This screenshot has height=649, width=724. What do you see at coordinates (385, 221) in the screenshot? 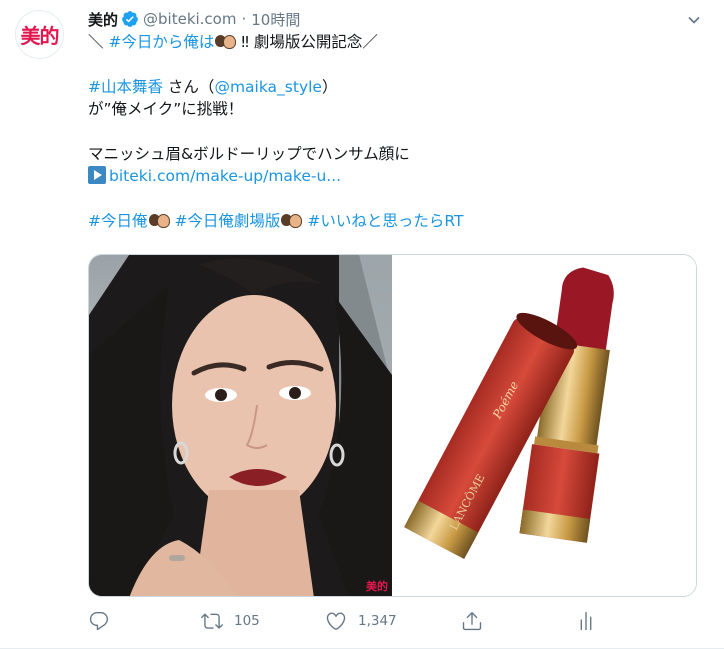
I see `hashtag-link: #いいねと思ったらRT` at bounding box center [385, 221].